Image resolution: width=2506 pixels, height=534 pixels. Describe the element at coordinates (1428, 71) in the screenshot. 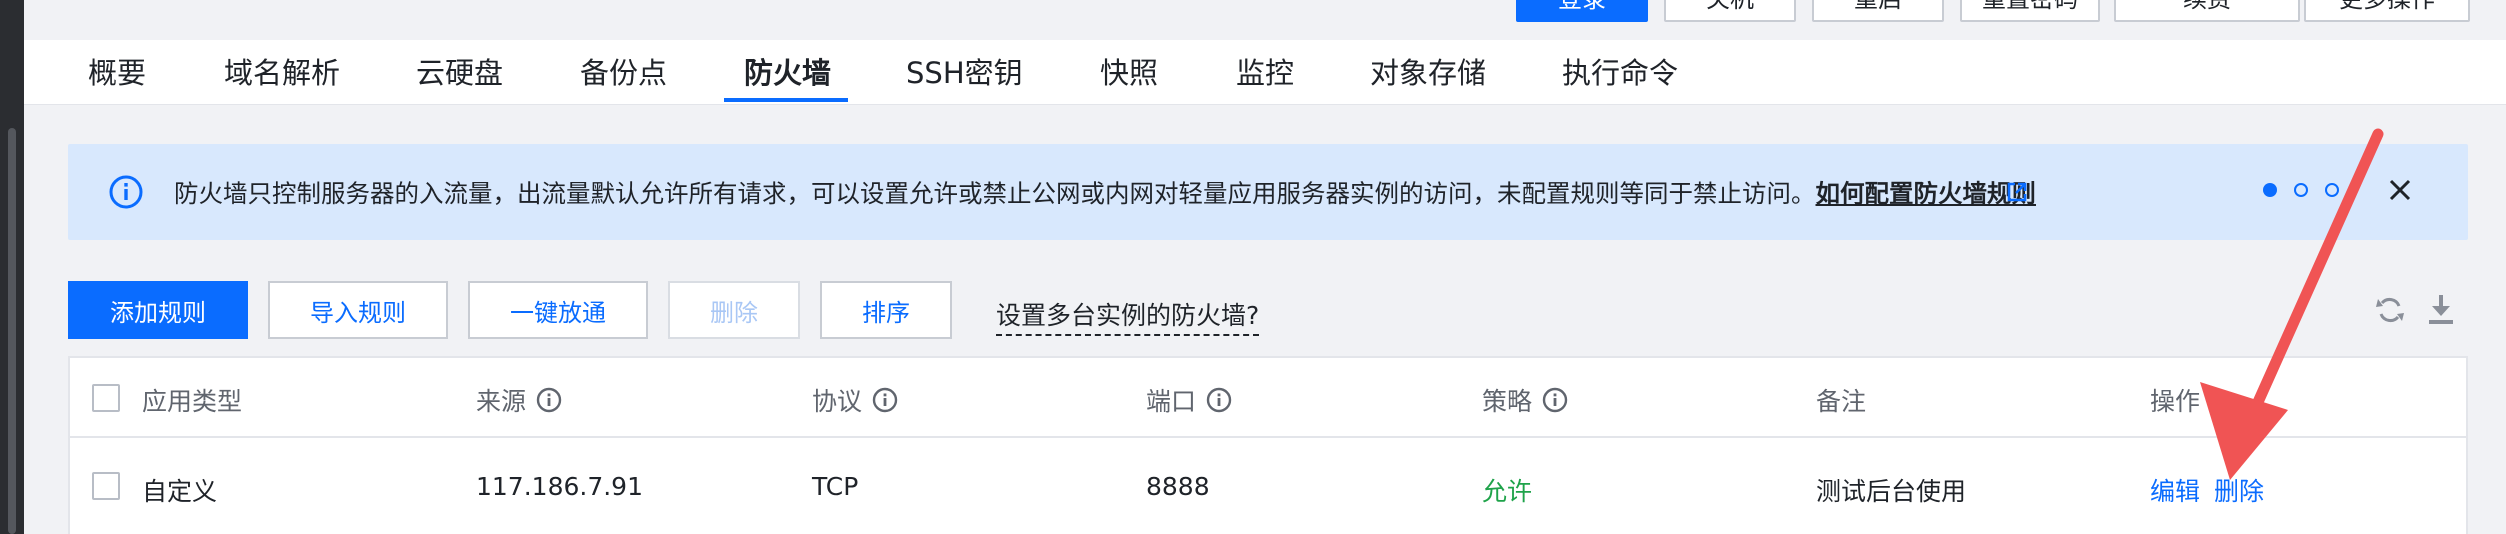

I see `tab-object-storage: 对象存储` at that location.